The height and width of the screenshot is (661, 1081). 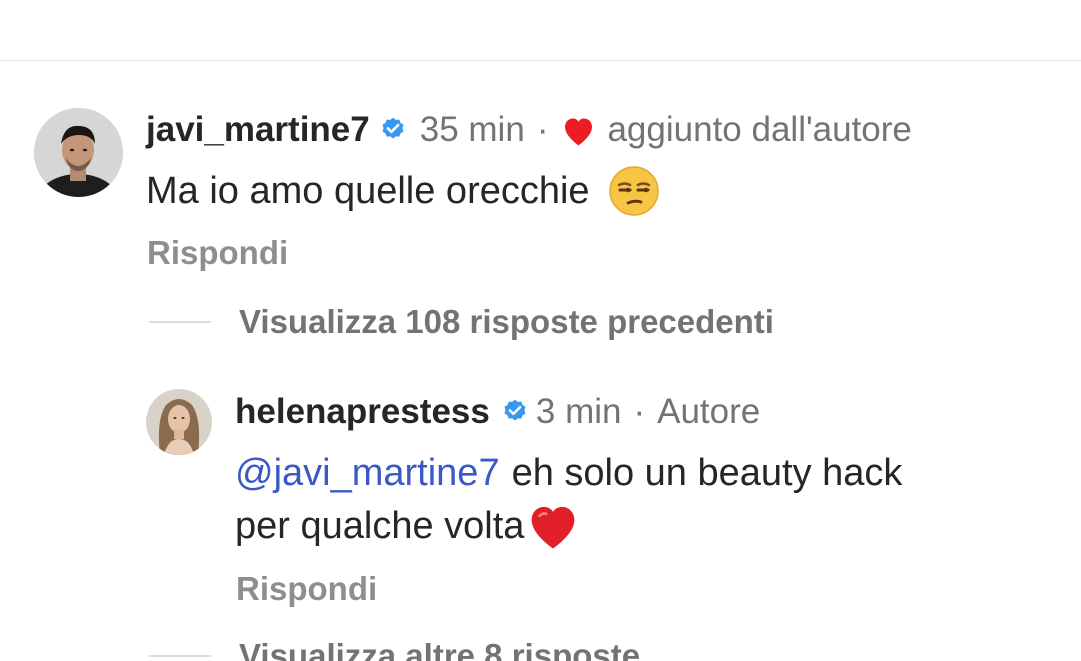 I want to click on reply-time: 3 min, so click(x=578, y=411).